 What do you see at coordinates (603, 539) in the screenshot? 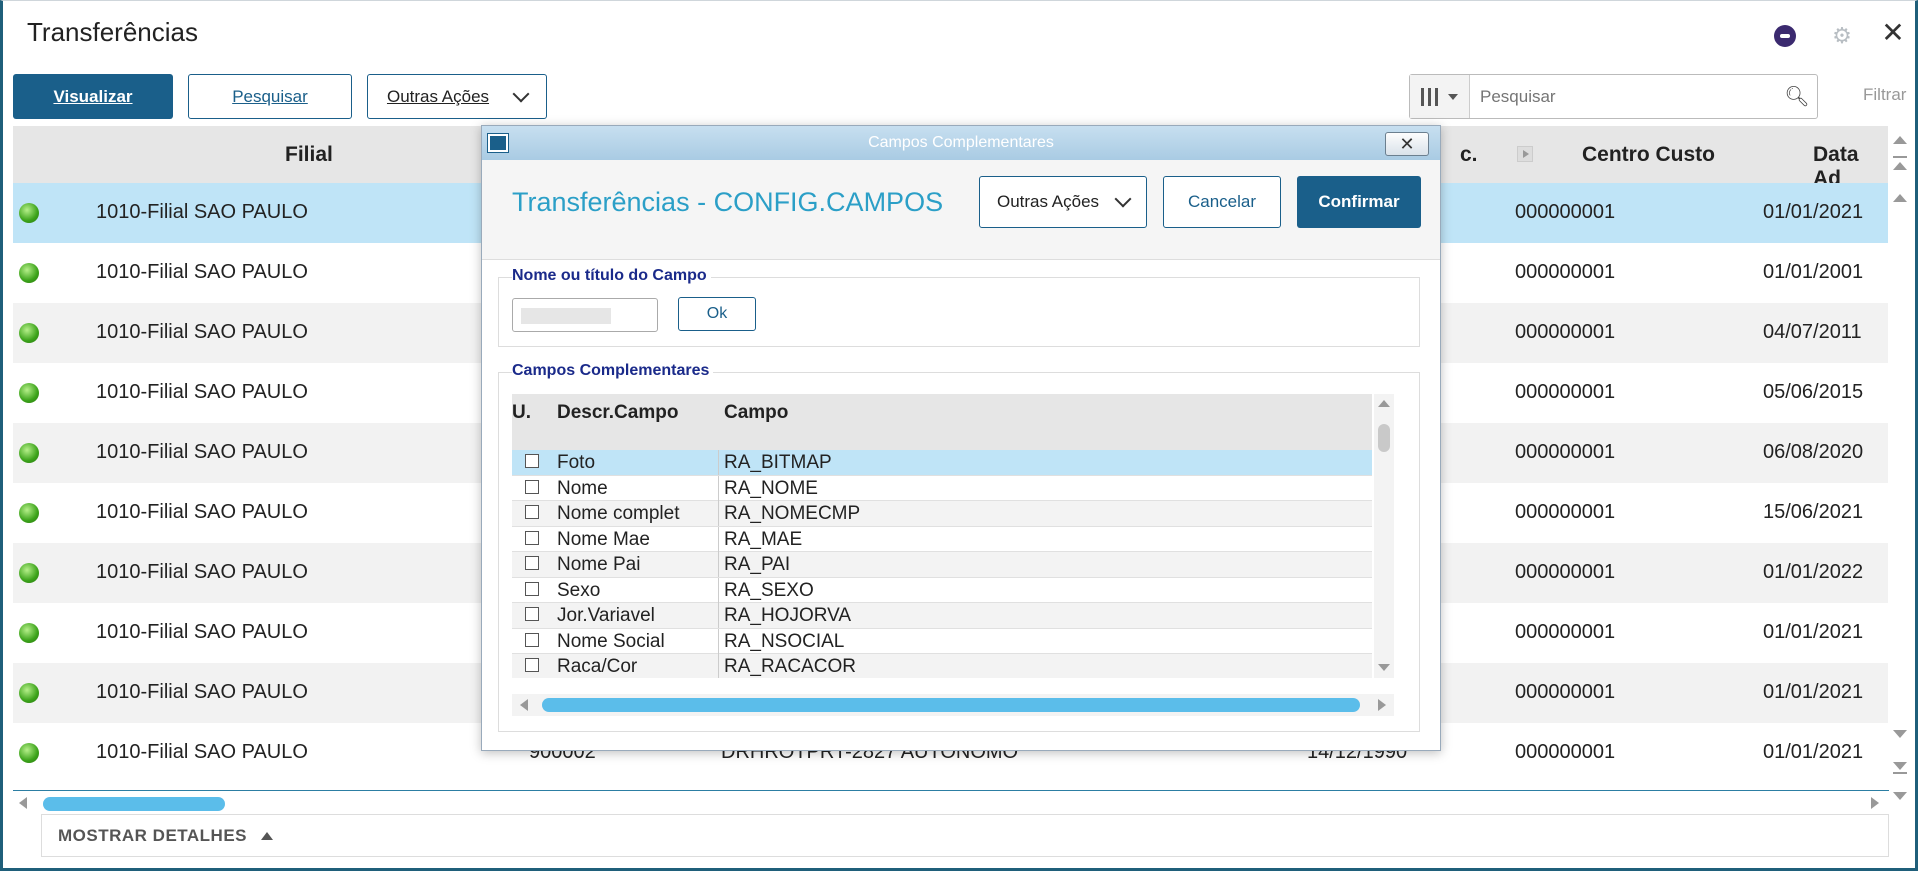
I see `field-descr: Nome Mae` at bounding box center [603, 539].